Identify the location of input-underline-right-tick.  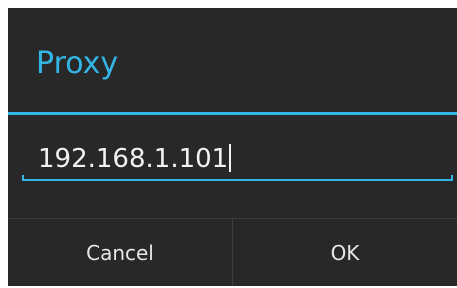
(452, 178).